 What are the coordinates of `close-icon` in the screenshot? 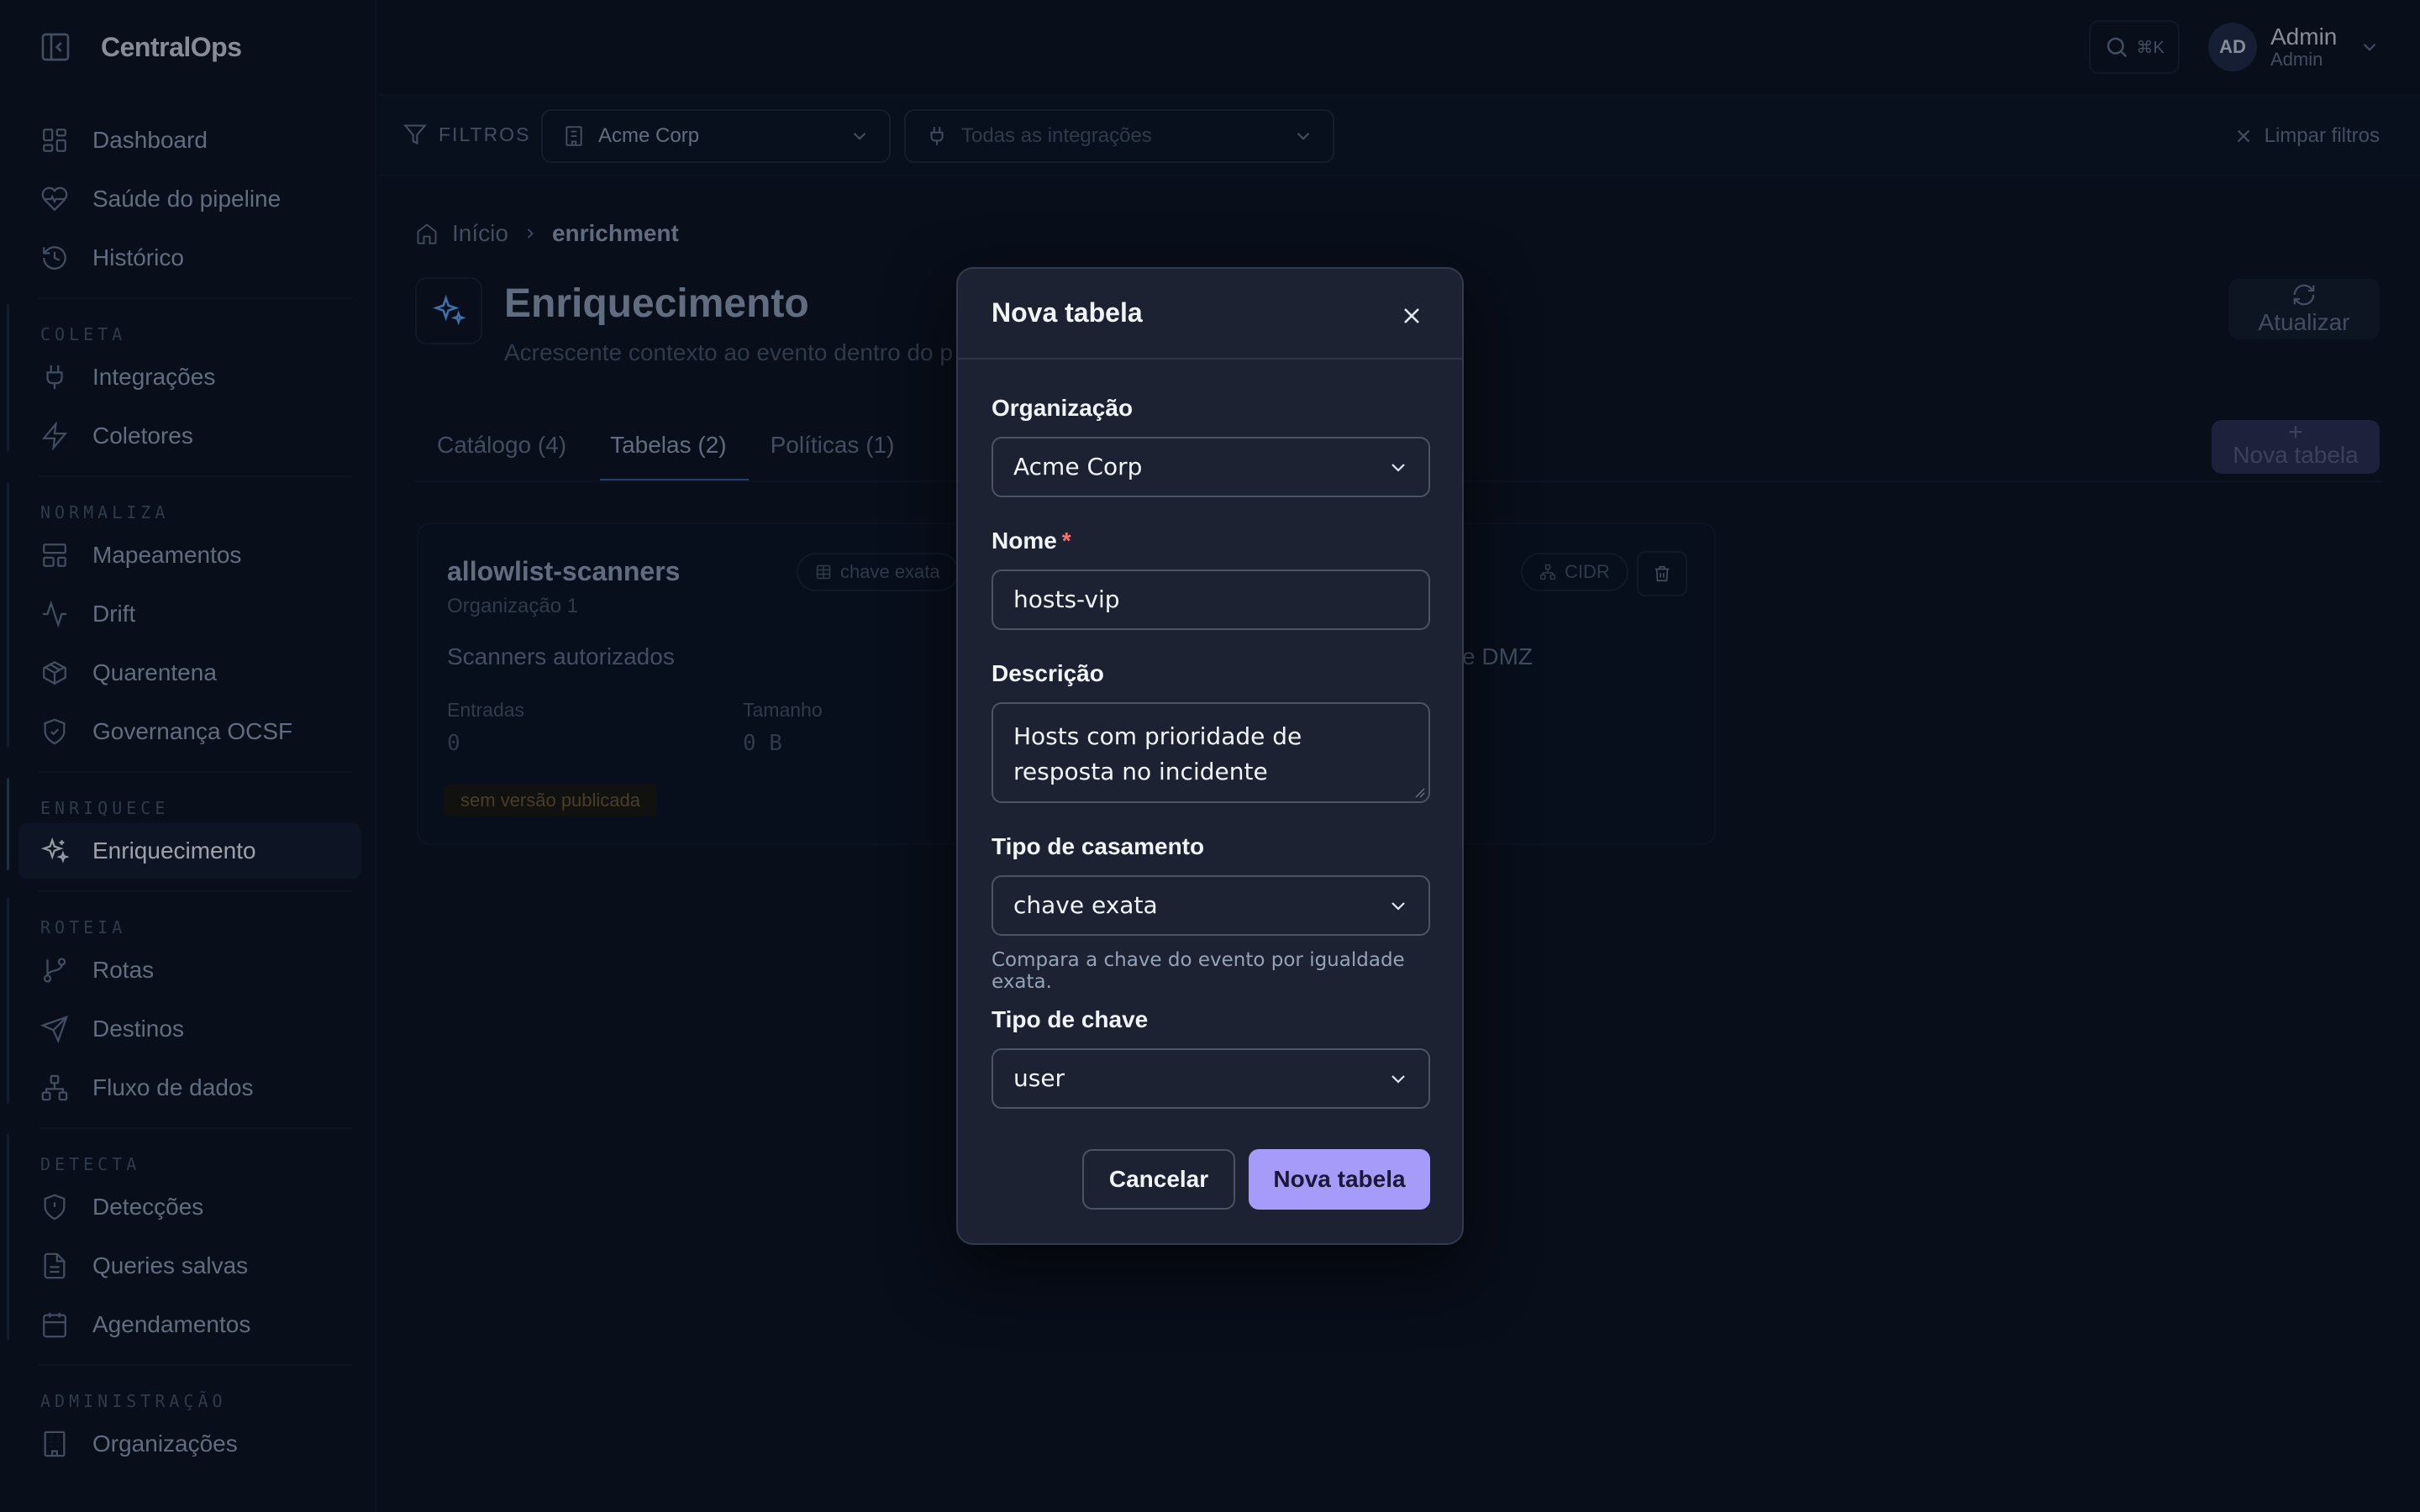 It's located at (1412, 316).